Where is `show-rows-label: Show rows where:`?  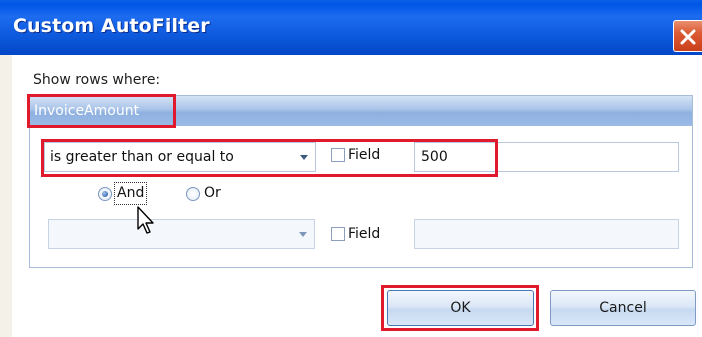 show-rows-label: Show rows where: is located at coordinates (97, 80).